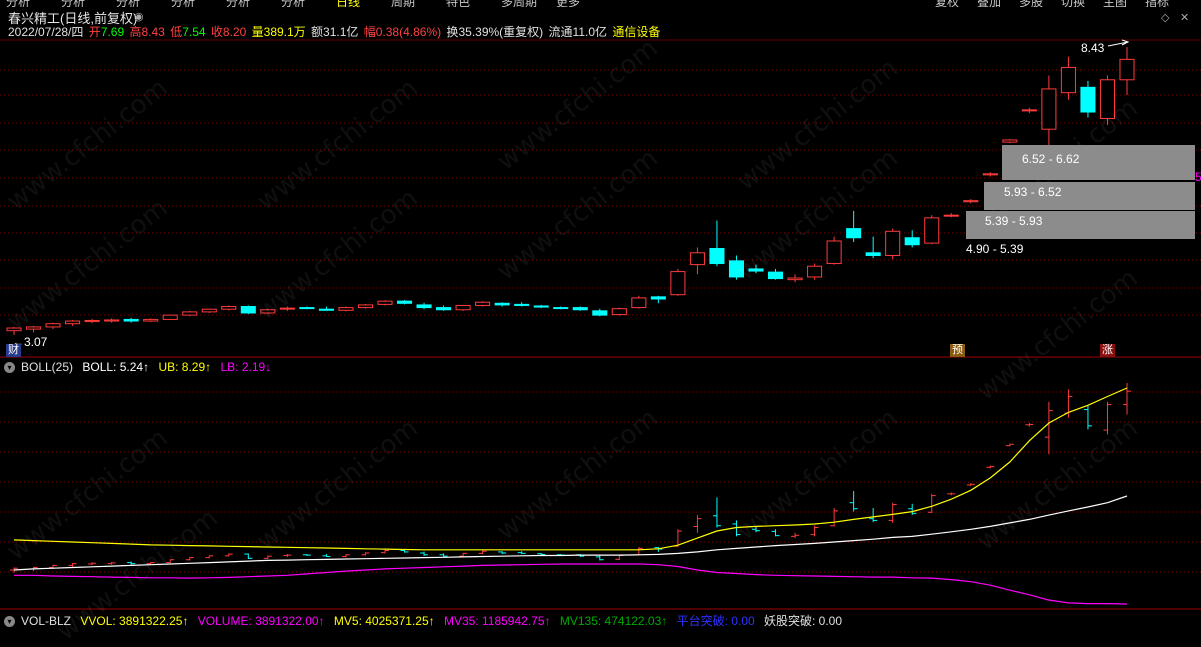 The width and height of the screenshot is (1201, 647). Describe the element at coordinates (1051, 159) in the screenshot. I see `zone-label-1: 6.52 - 6.62` at that location.